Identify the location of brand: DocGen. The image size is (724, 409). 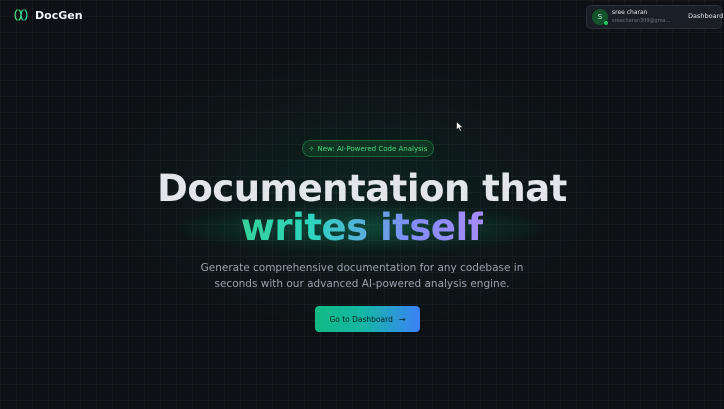
(48, 15).